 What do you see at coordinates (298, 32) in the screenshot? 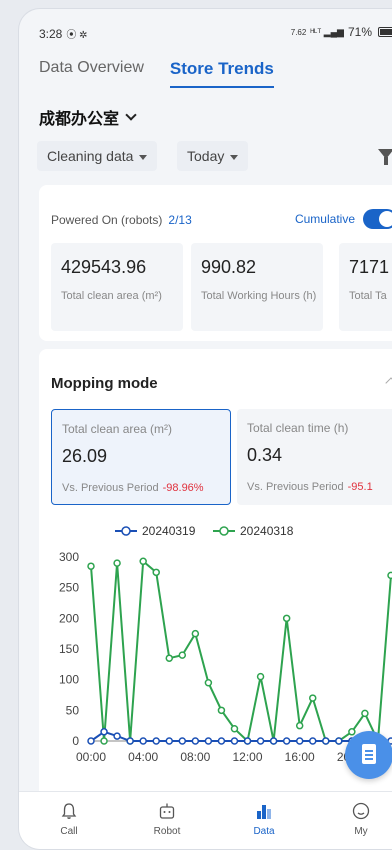
I see `net-speed: 7.62` at bounding box center [298, 32].